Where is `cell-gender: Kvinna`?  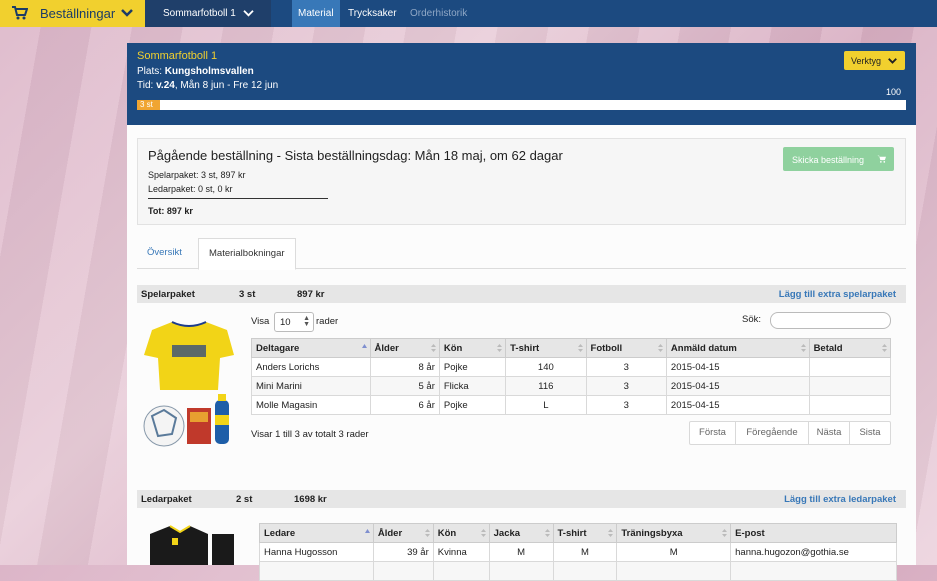 cell-gender: Kvinna is located at coordinates (461, 552).